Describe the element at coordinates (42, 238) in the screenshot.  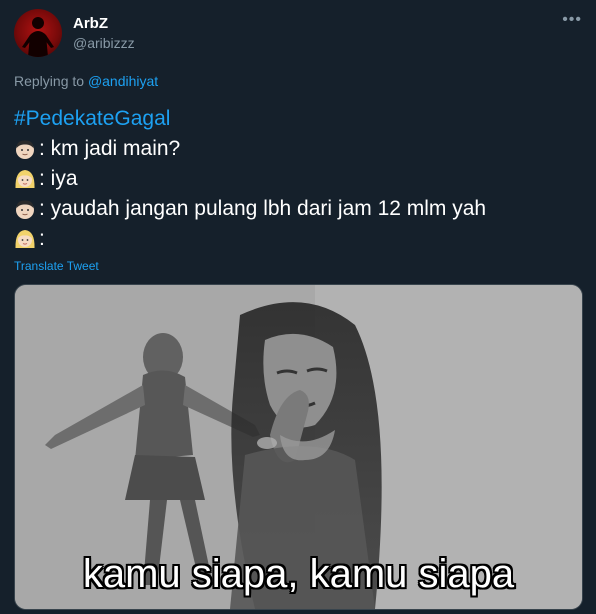
I see `line-text: :` at that location.